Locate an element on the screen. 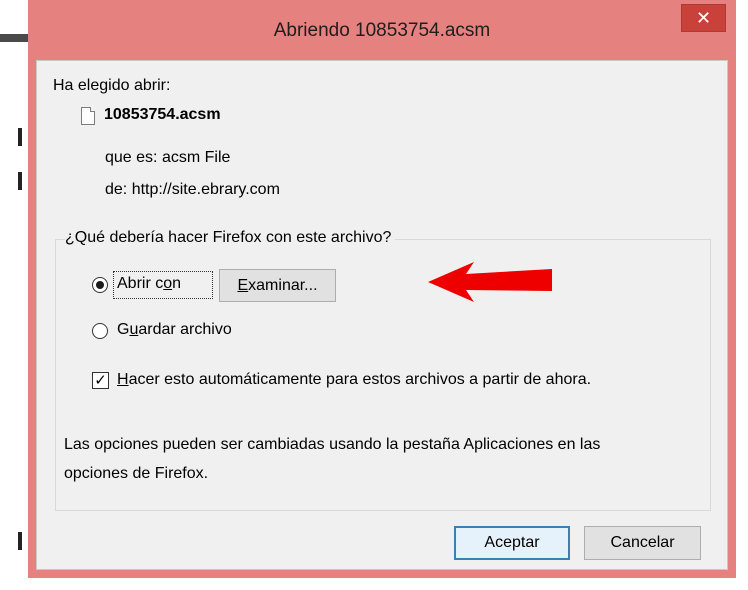 This screenshot has height=590, width=748. file-source-label: de: is located at coordinates (116, 189).